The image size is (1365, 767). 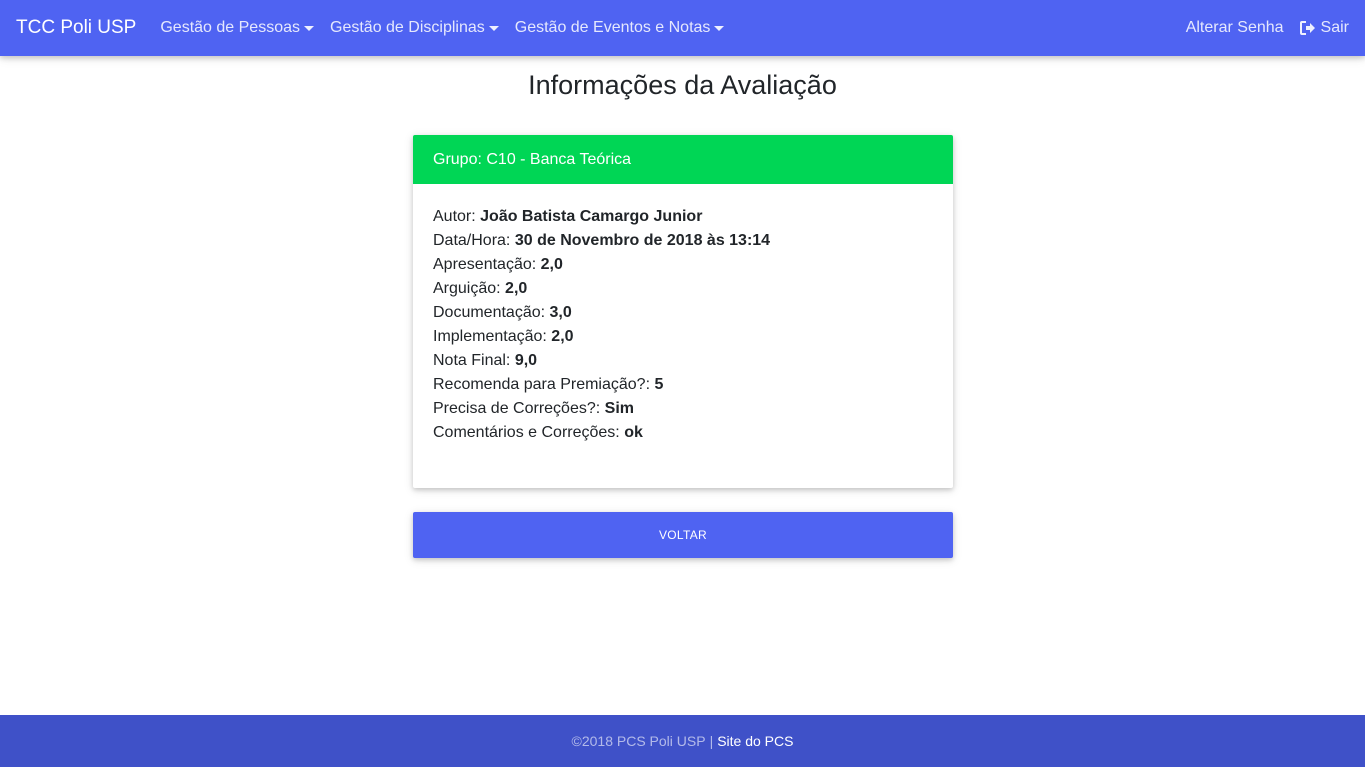 What do you see at coordinates (683, 385) in the screenshot?
I see `field-recomenda-premiacao: Recomenda para Premiação?: 5` at bounding box center [683, 385].